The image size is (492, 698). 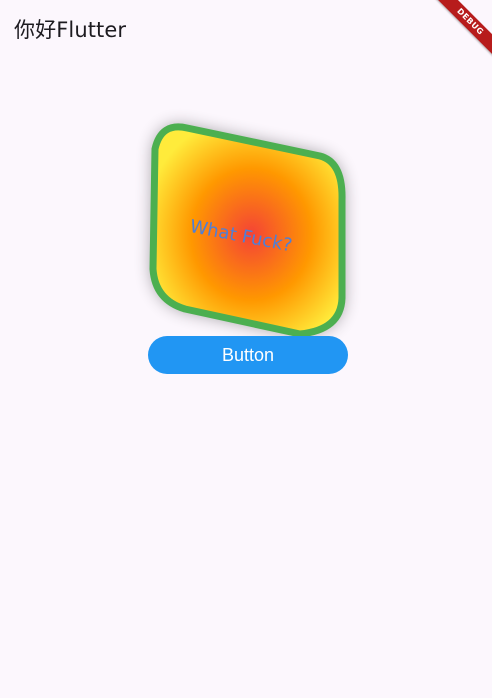 What do you see at coordinates (70, 30) in the screenshot?
I see `appbar-title: 你好Flutter` at bounding box center [70, 30].